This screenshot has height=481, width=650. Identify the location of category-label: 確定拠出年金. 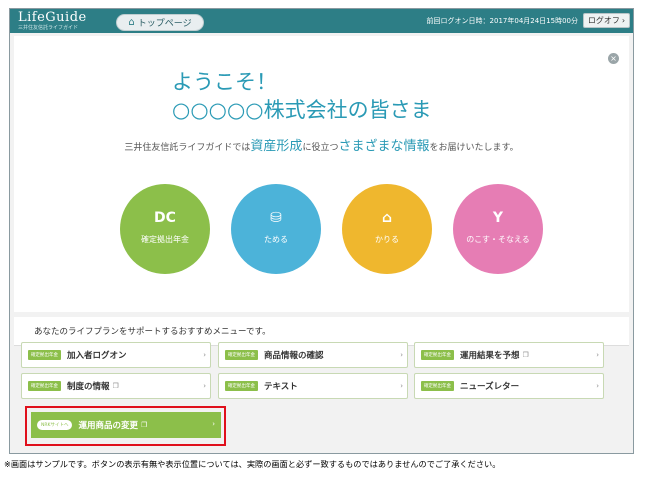
(165, 239).